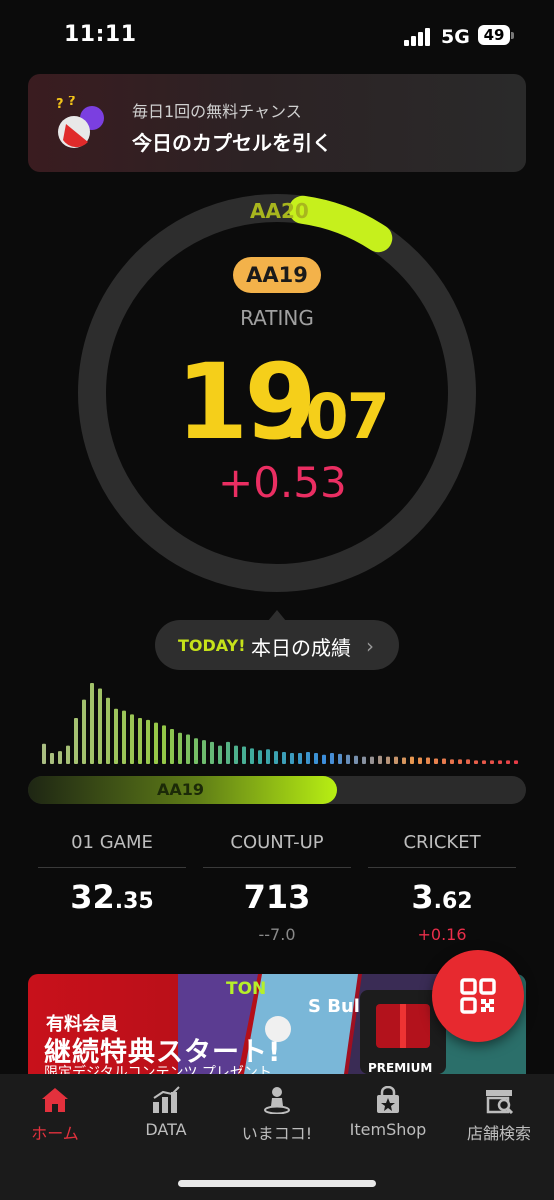 This screenshot has width=554, height=1200. I want to click on rank-progress-bar, so click(277, 790).